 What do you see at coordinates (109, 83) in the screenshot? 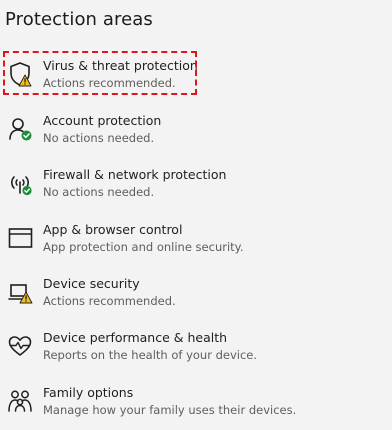
I see `virus-threat-protection-status: Actions recommended.` at bounding box center [109, 83].